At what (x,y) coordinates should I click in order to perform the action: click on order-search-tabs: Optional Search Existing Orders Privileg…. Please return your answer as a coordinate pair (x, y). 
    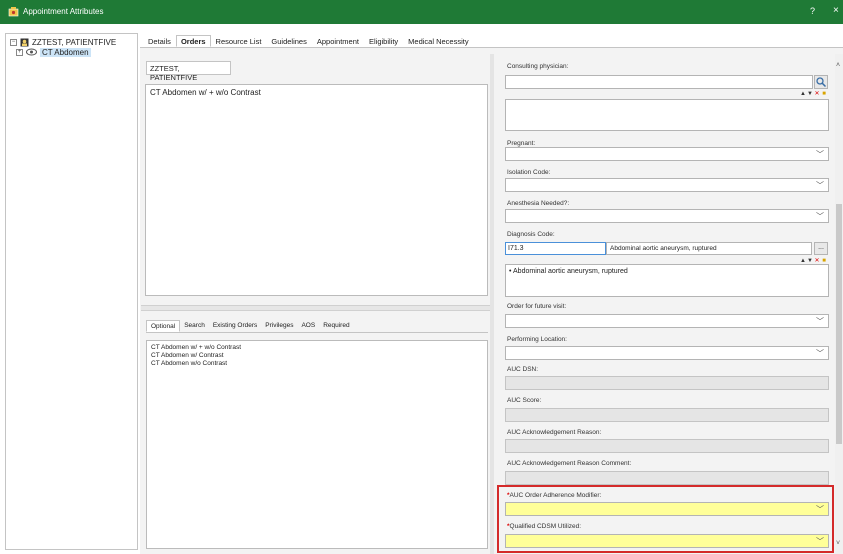
    Looking at the image, I should click on (250, 326).